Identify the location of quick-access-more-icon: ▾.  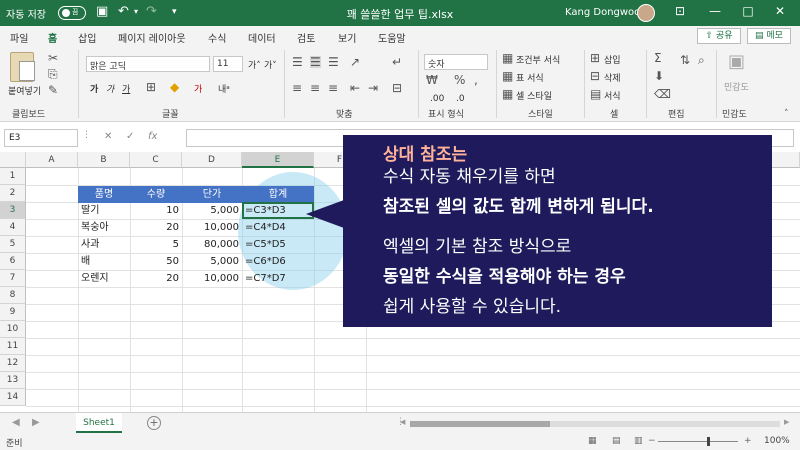
(174, 12).